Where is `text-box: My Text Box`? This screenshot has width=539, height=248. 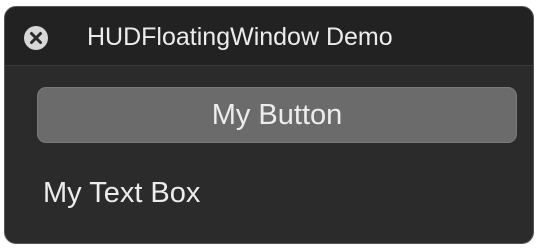 text-box: My Text Box is located at coordinates (121, 193).